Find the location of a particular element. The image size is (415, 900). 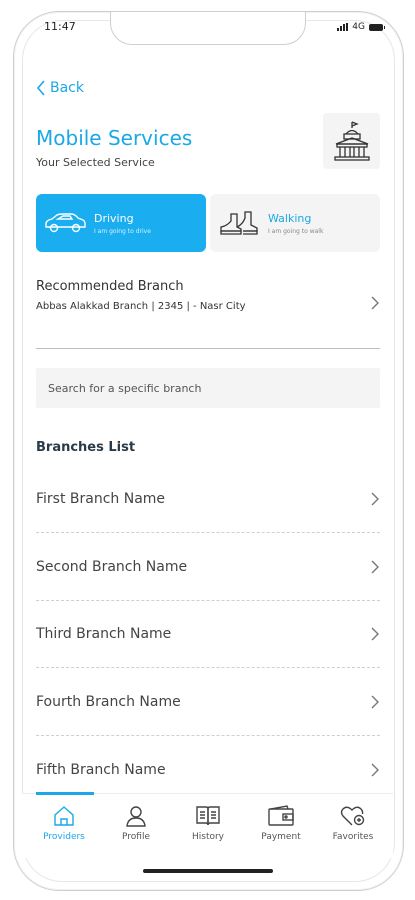

signal-icon is located at coordinates (343, 27).